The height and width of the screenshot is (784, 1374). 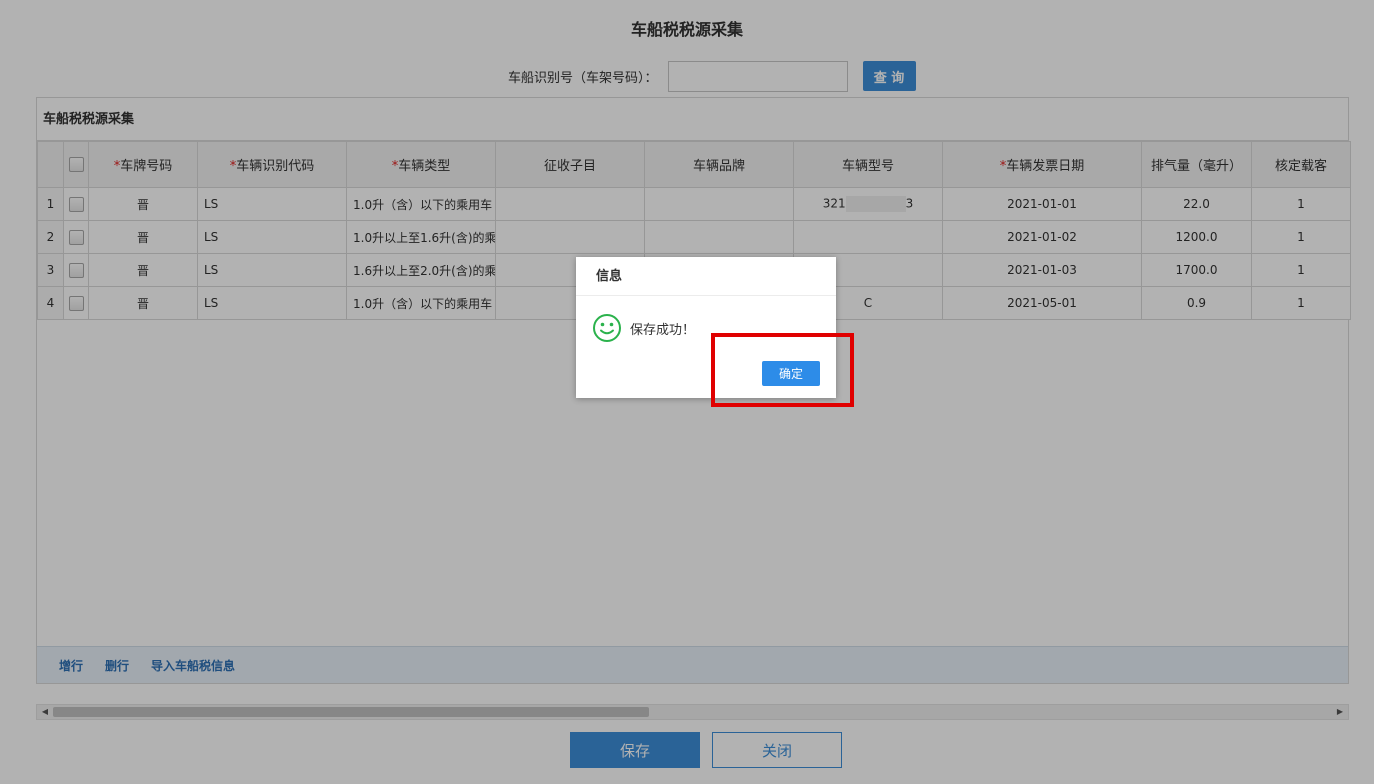 I want to click on dialog-body: 保存成功！, so click(x=643, y=328).